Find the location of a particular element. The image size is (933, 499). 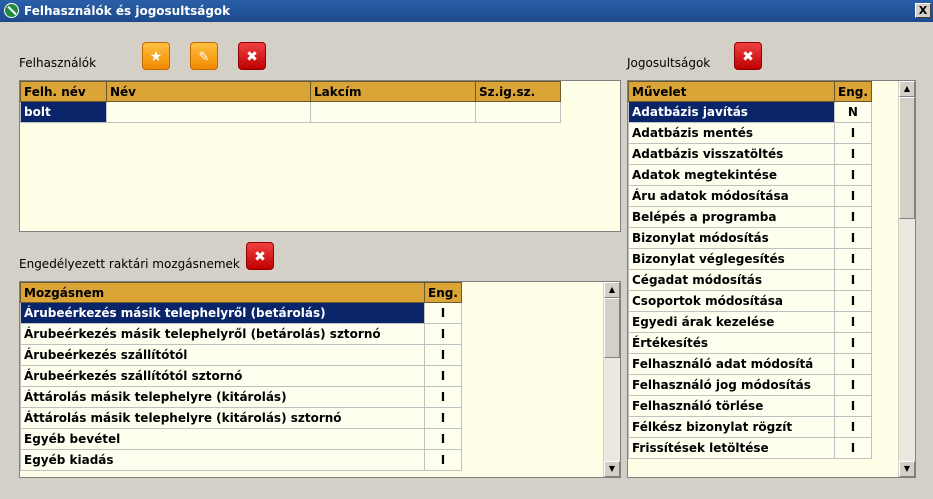

table-row: Bizonylat véglegesítés I is located at coordinates (750, 259).